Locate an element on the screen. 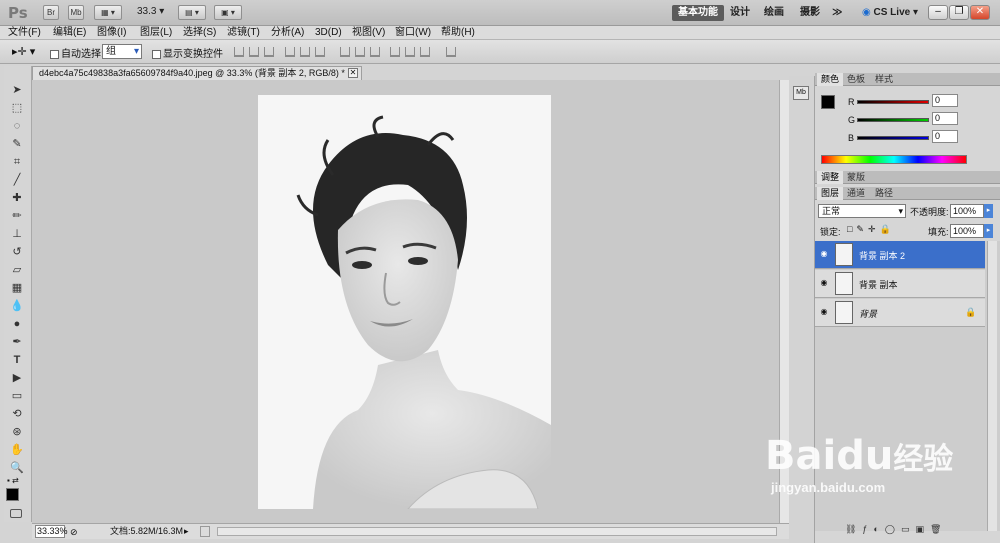  menu-file: 文件(F) is located at coordinates (24, 33).